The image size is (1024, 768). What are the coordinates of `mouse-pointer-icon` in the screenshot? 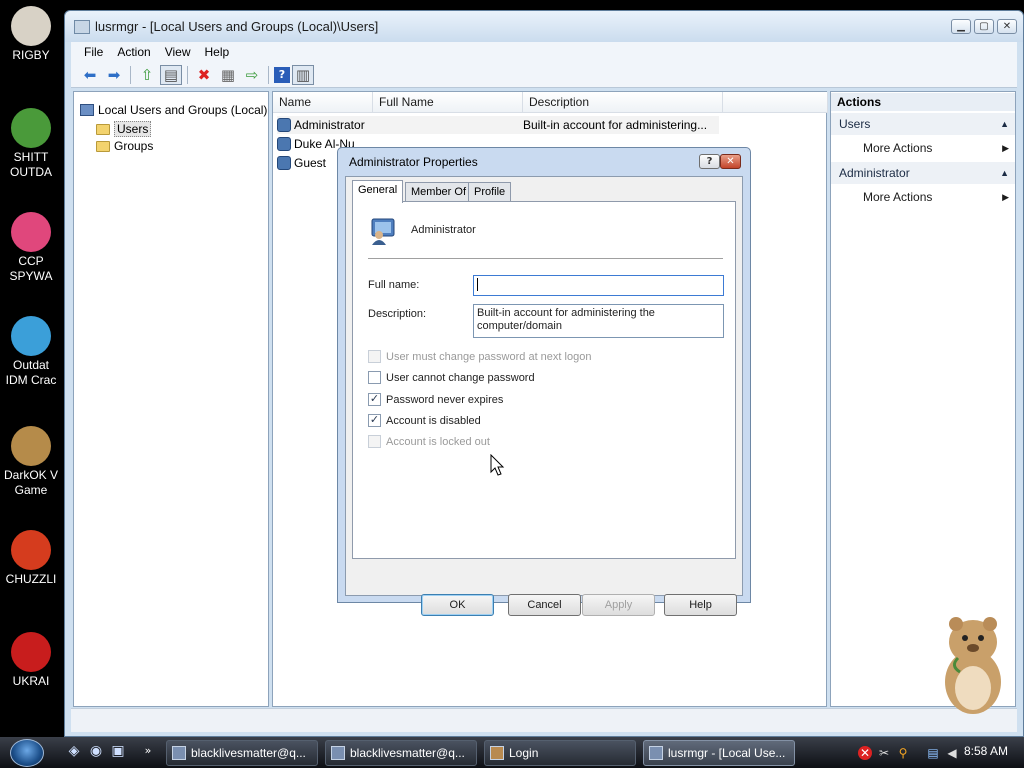 It's located at (497, 465).